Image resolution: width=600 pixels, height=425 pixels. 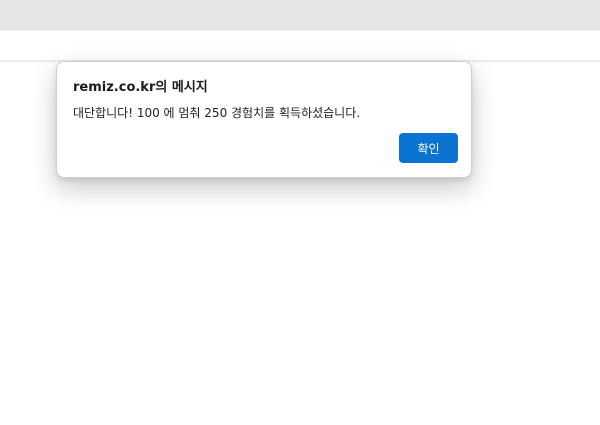 What do you see at coordinates (428, 148) in the screenshot?
I see `ok-button: 확인` at bounding box center [428, 148].